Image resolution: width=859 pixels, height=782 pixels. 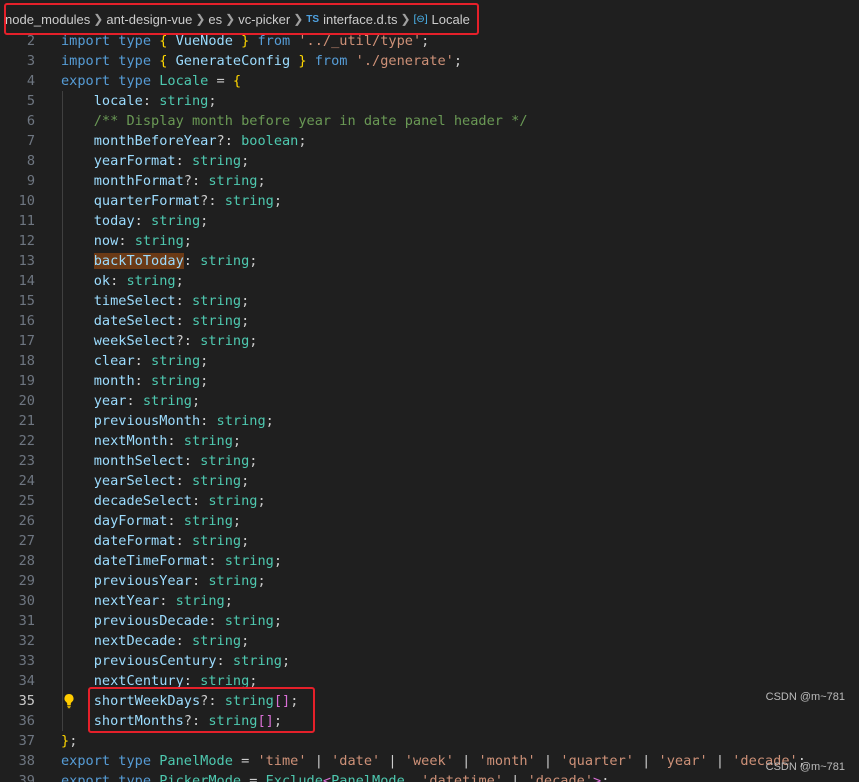 What do you see at coordinates (429, 201) in the screenshot?
I see `code-line: 10 quarterFormat?: string;` at bounding box center [429, 201].